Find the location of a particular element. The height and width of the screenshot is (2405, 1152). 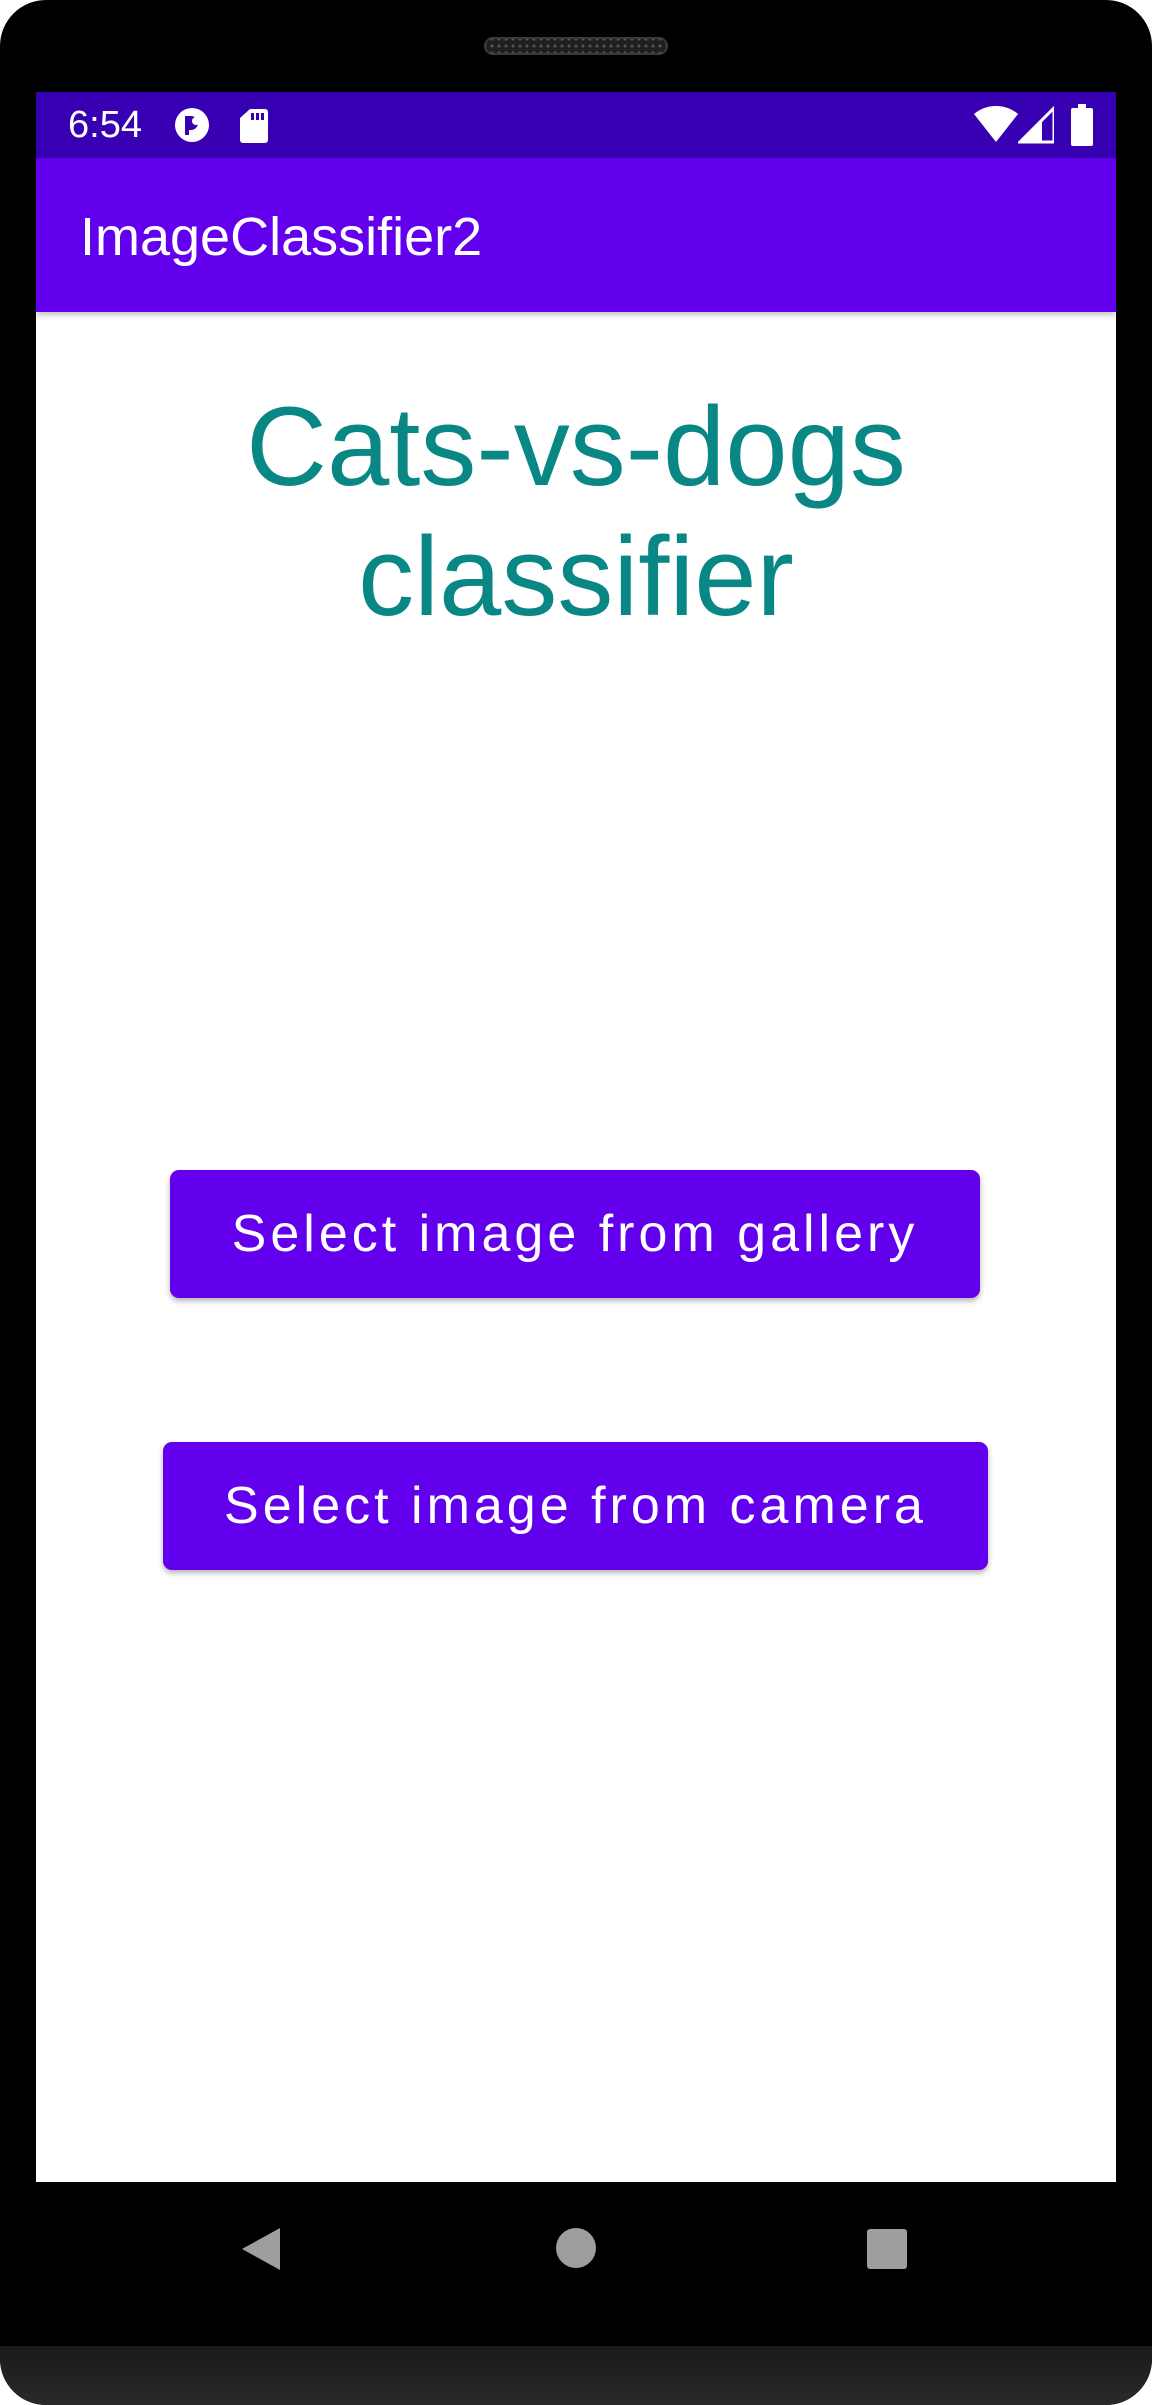

recents-icon is located at coordinates (887, 2249).